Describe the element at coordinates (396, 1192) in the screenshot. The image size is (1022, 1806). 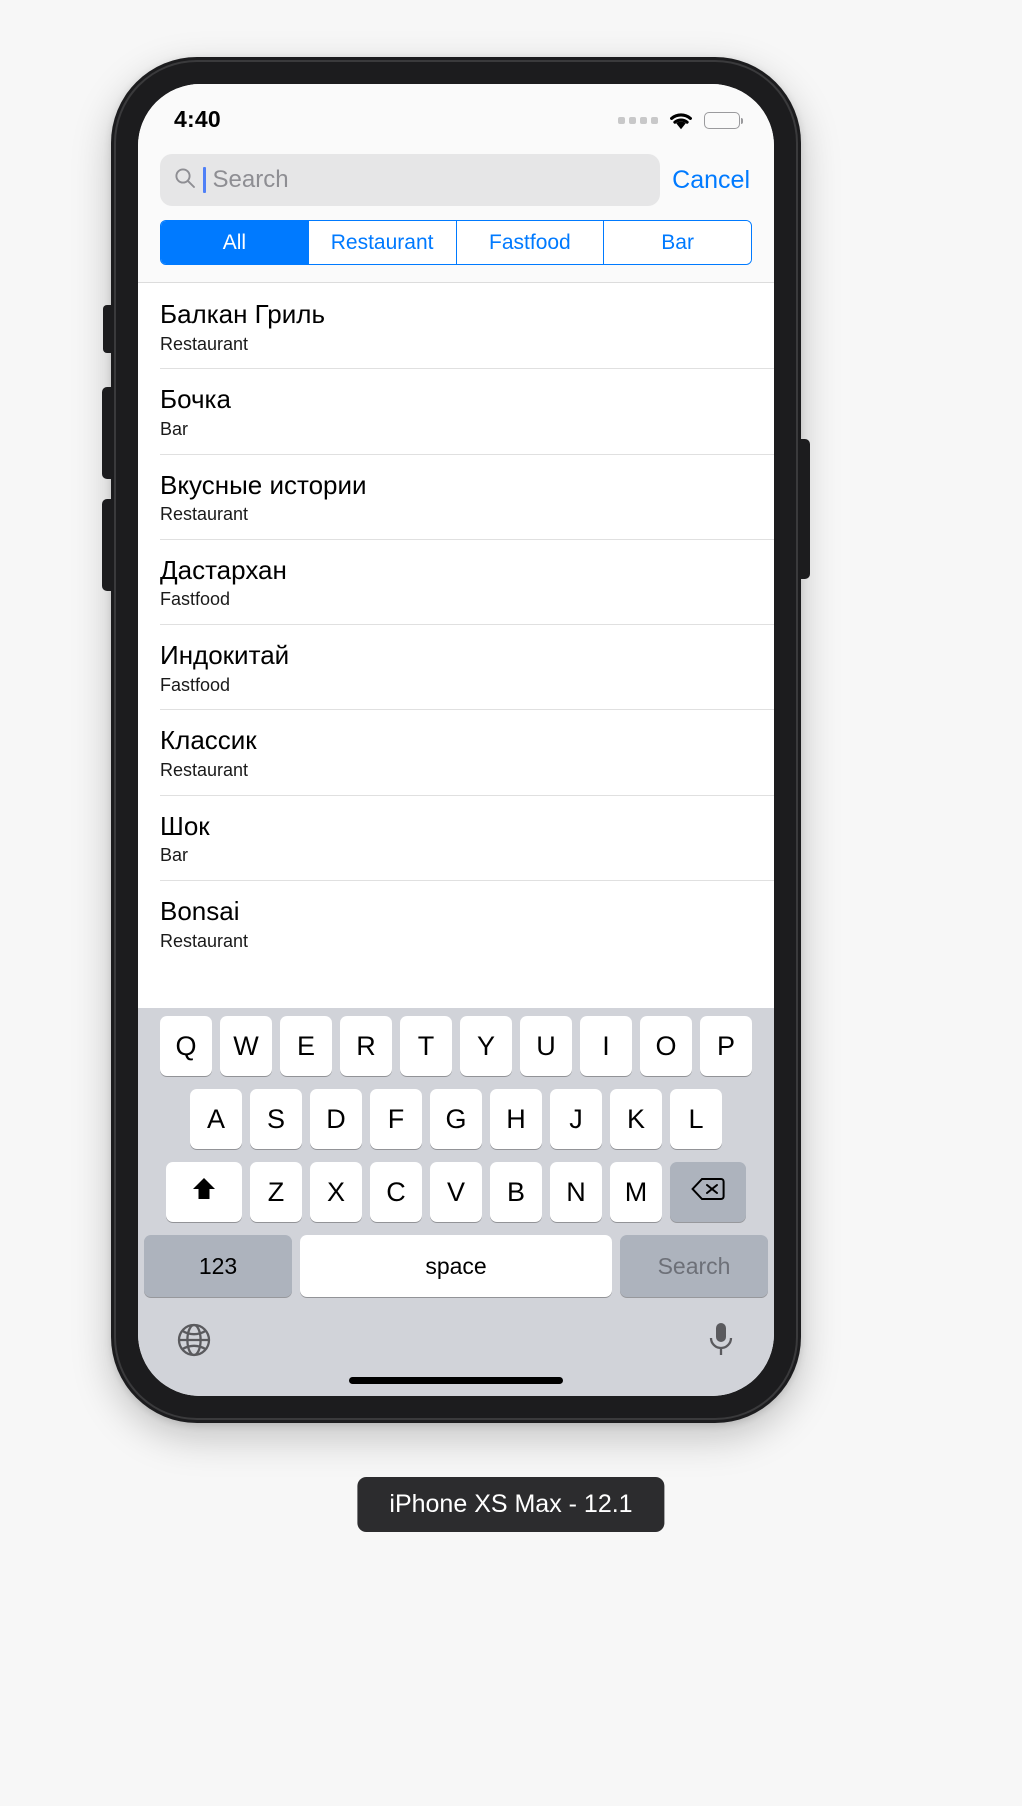
I see `key-c: C` at that location.